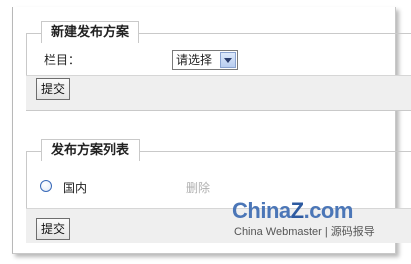  I want to click on watermark-brand-prefix: China, so click(261, 210).